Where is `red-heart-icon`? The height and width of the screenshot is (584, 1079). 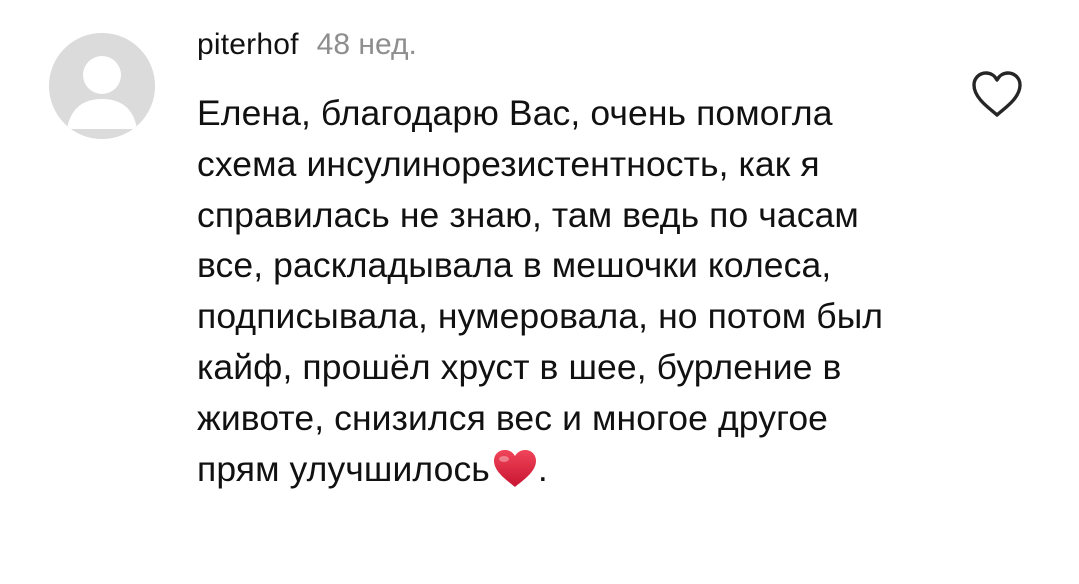 red-heart-icon is located at coordinates (515, 469).